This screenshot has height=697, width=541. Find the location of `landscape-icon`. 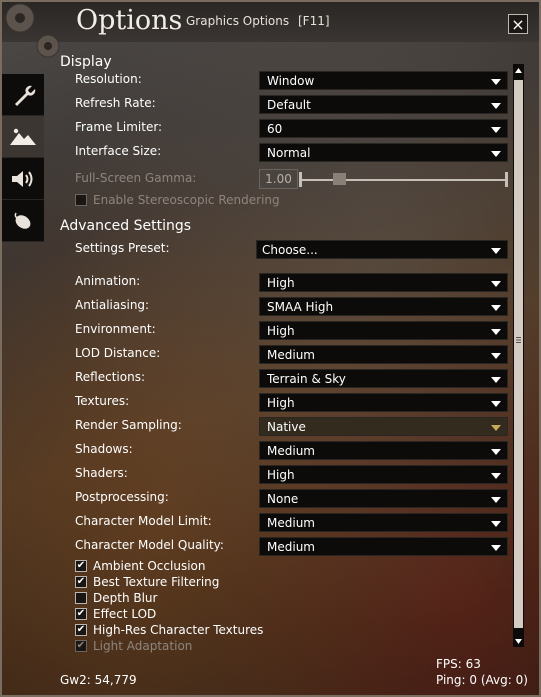

landscape-icon is located at coordinates (23, 136).